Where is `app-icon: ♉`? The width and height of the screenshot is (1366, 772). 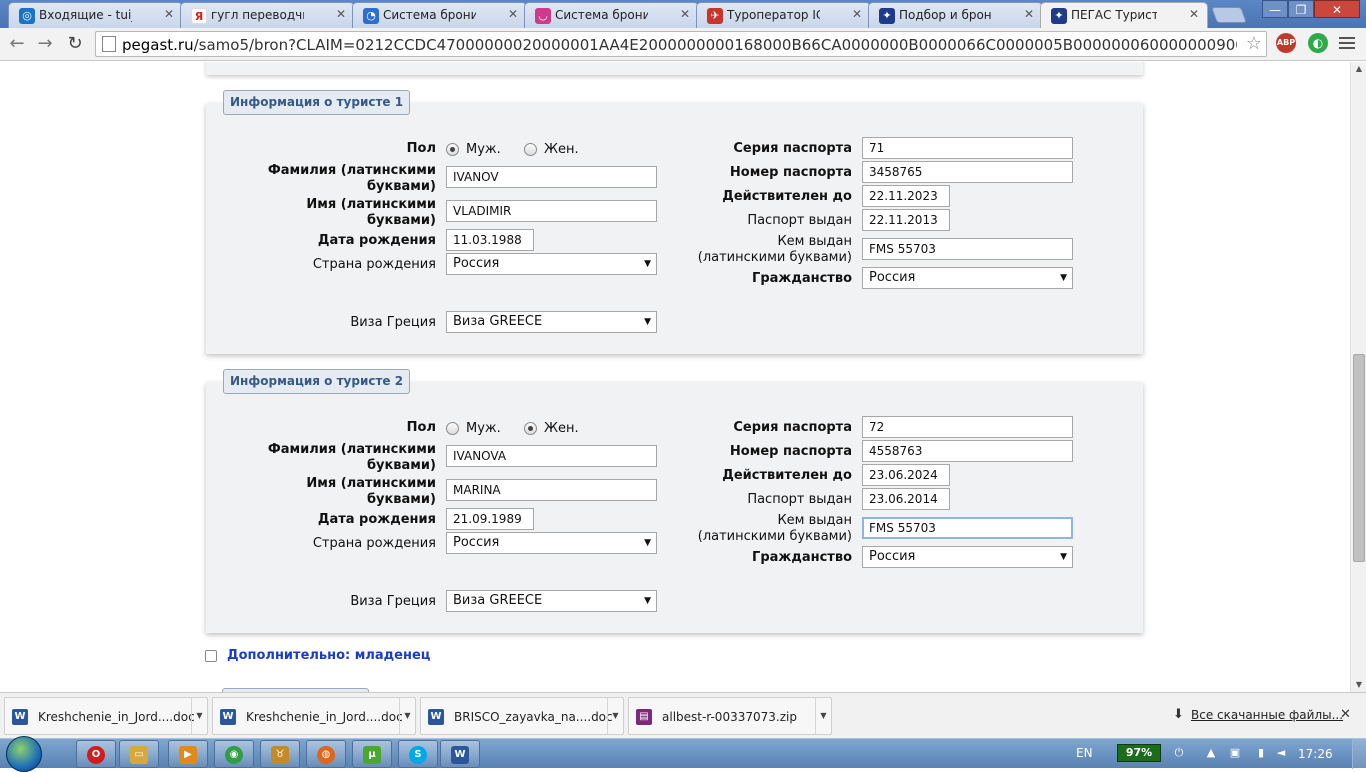 app-icon: ♉ is located at coordinates (280, 755).